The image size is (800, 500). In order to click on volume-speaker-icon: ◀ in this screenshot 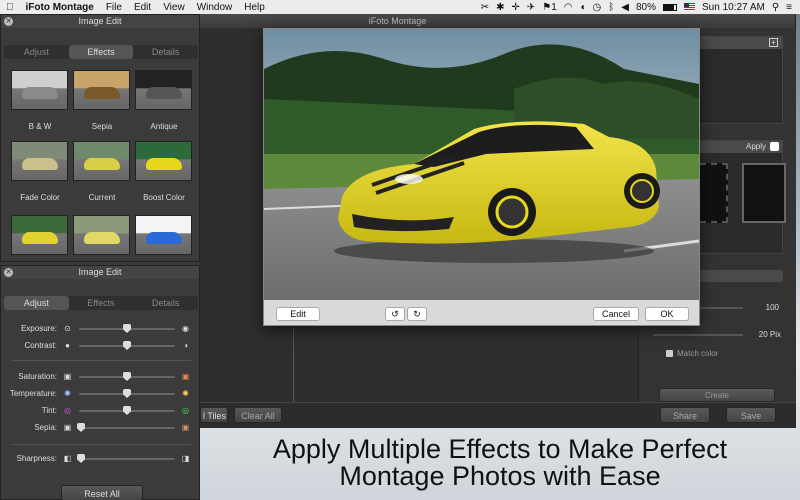, I will do `click(625, 7)`.